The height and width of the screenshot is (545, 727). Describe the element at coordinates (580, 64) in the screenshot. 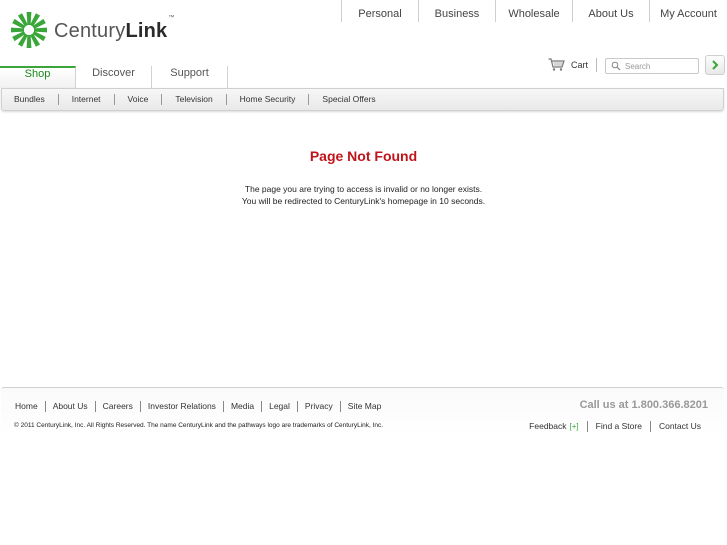

I see `cart-label: Cart` at that location.